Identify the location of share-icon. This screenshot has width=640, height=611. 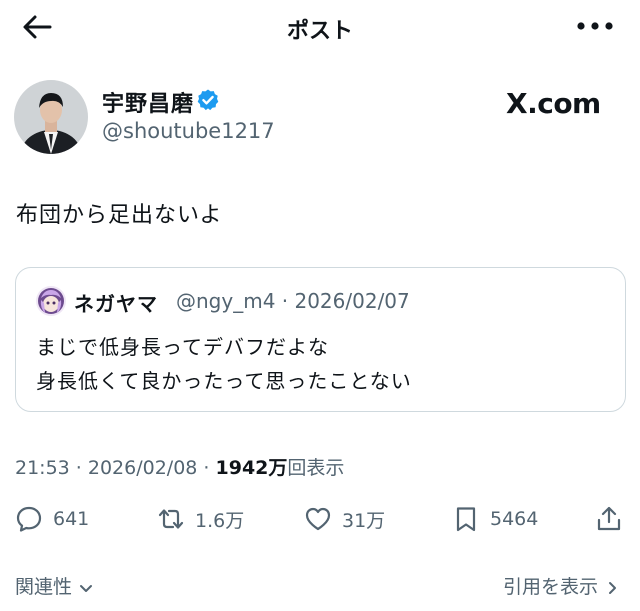
(609, 518).